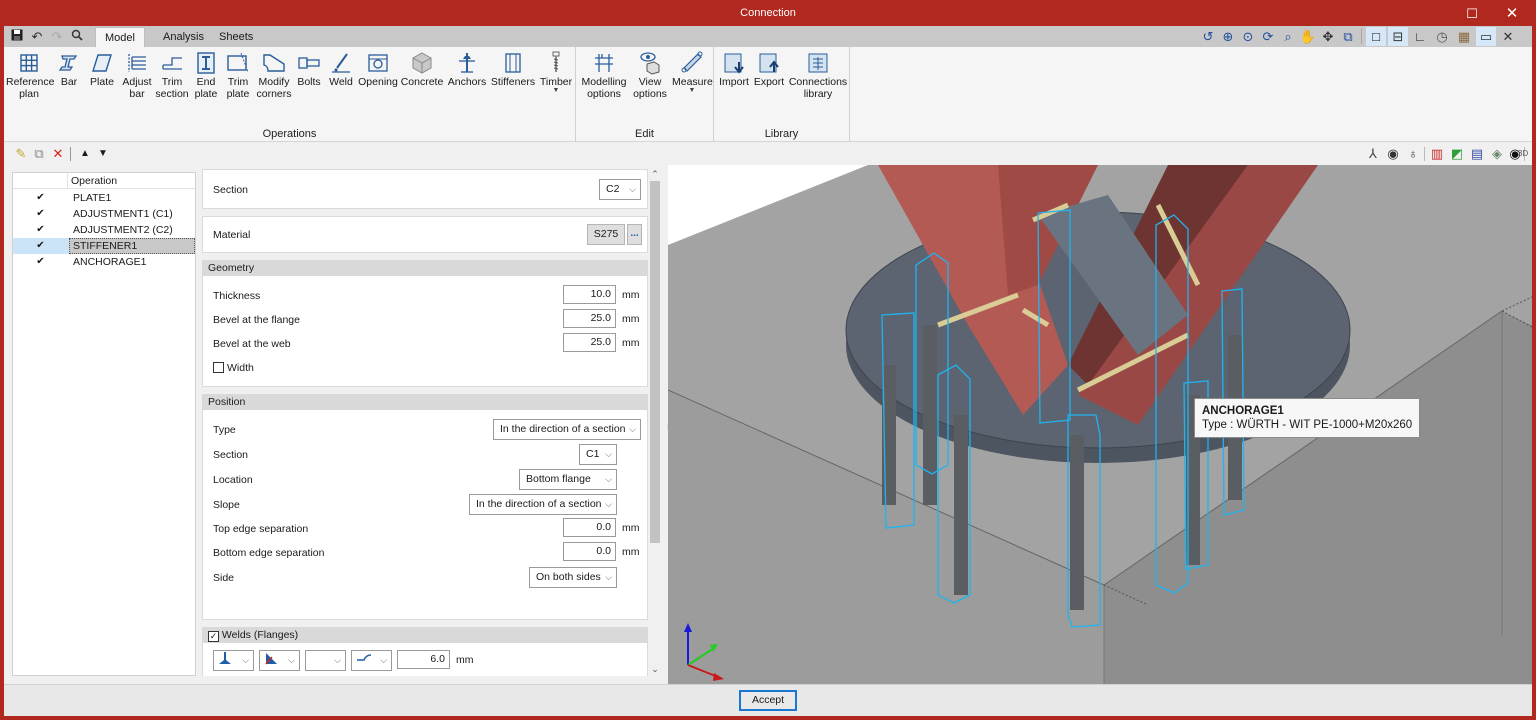 Image resolution: width=1536 pixels, height=720 pixels. What do you see at coordinates (104, 246) in the screenshot?
I see `operation-row-selected: ✔ STIFFENER1` at bounding box center [104, 246].